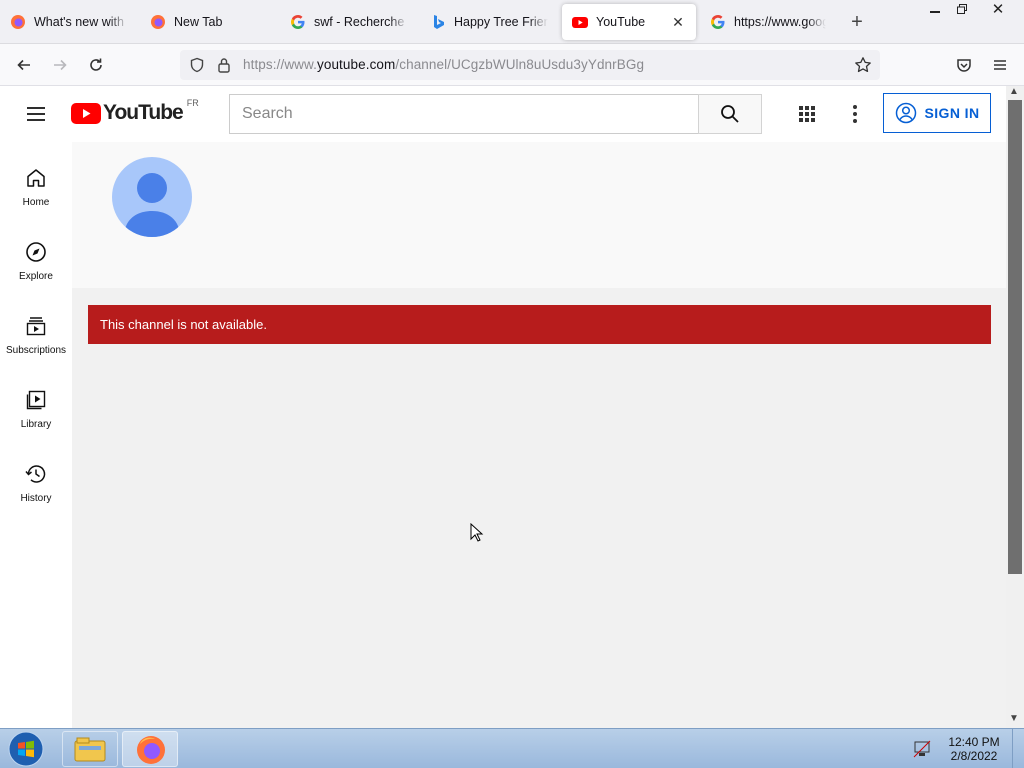  I want to click on tab-whats-new: What's new with Firefox, so click(69, 22).